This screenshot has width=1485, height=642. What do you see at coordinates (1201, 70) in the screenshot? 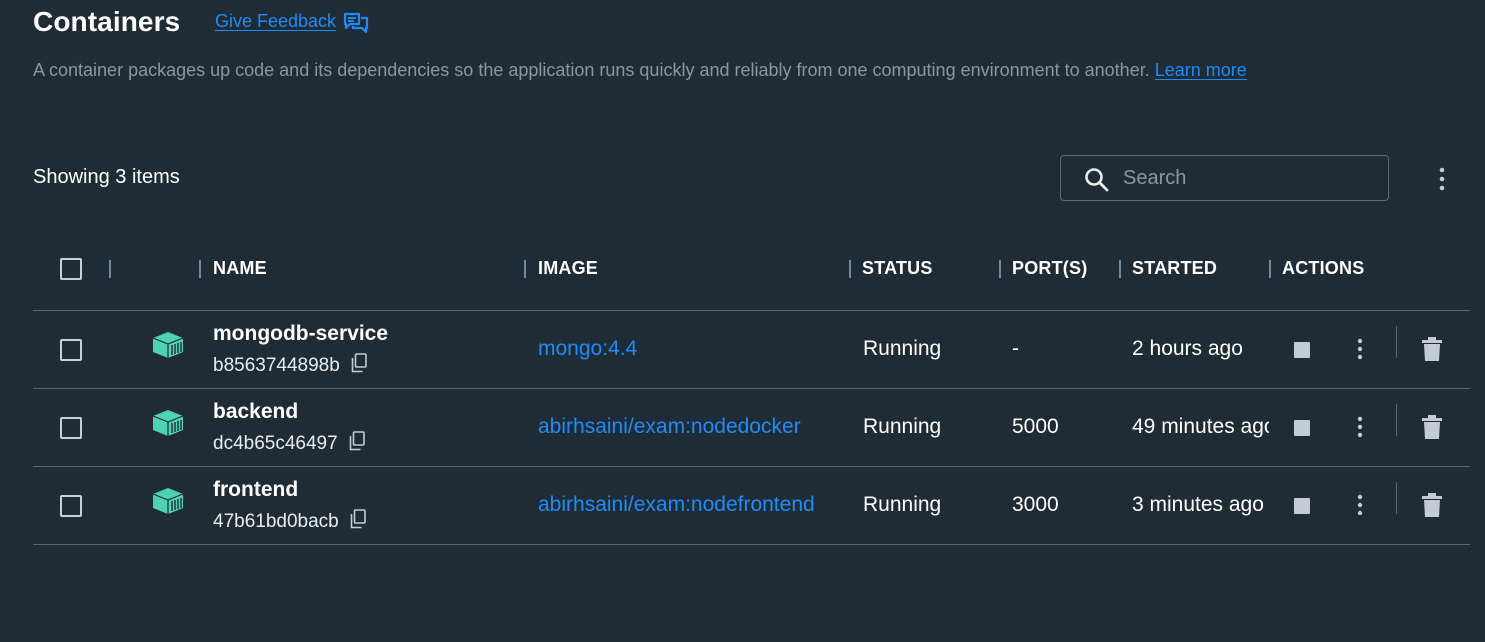
I see `learn-more-link: Learn more` at bounding box center [1201, 70].